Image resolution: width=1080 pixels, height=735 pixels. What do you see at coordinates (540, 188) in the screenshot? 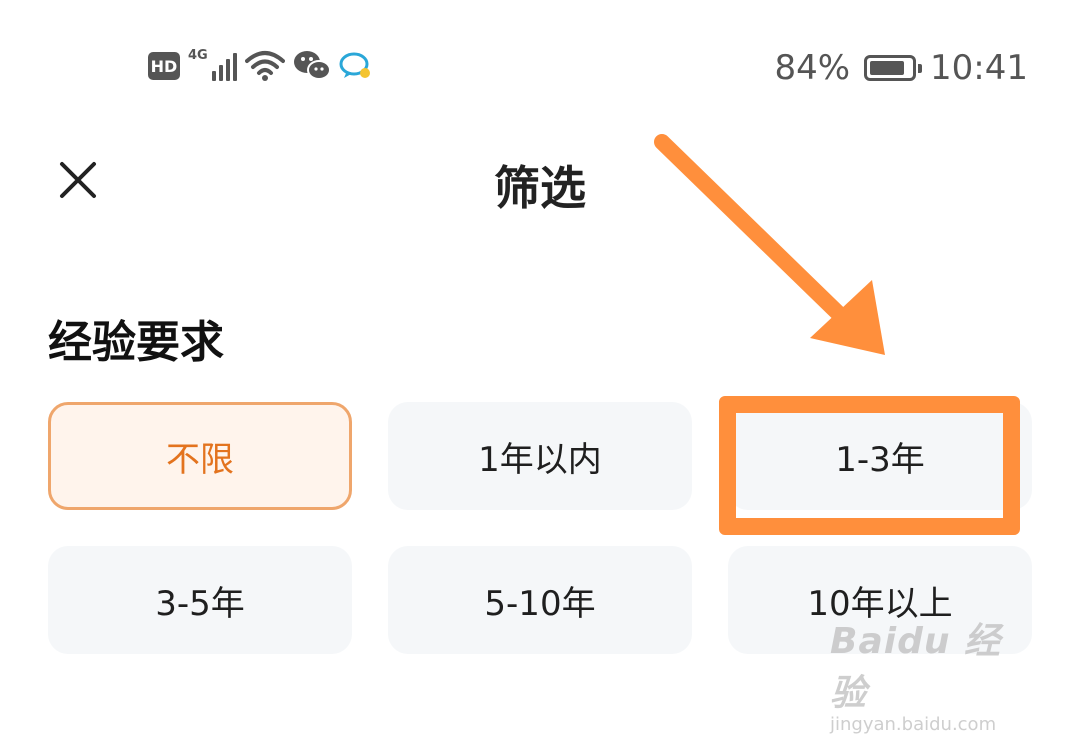
I see `page-title: 筛选` at bounding box center [540, 188].